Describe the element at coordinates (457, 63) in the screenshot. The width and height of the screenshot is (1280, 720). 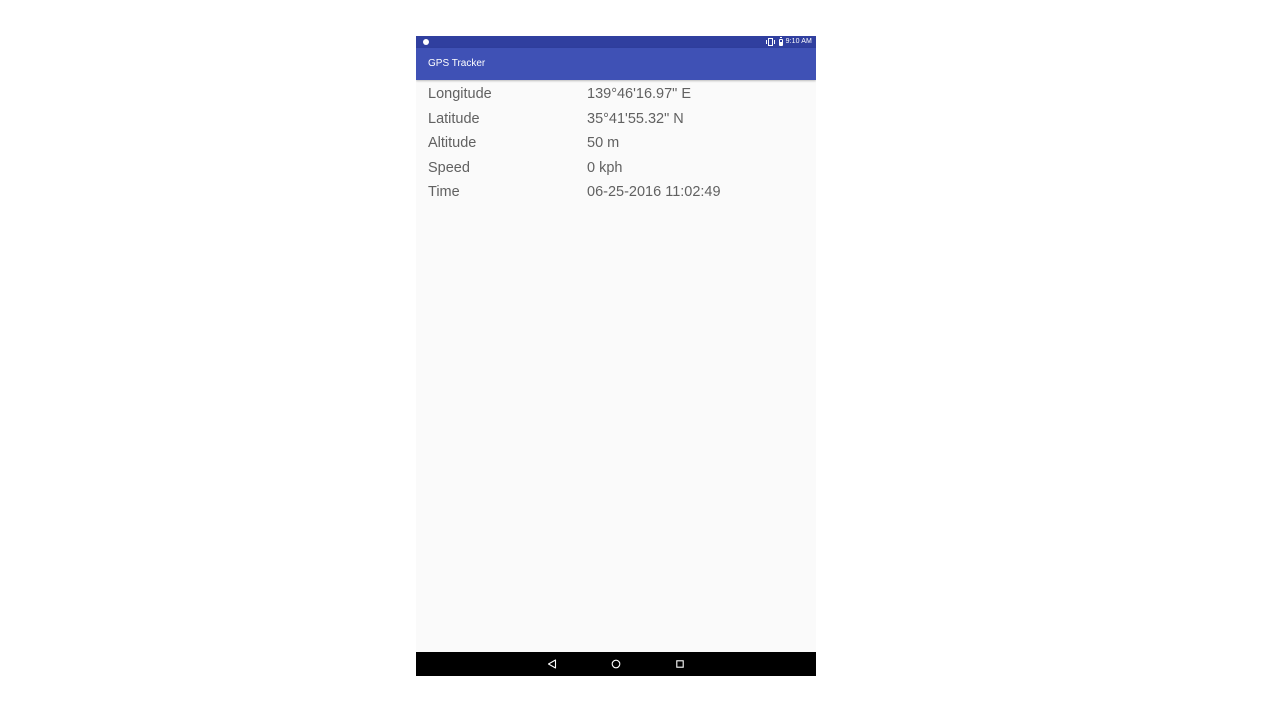
I see `app-title: GPS Tracker` at that location.